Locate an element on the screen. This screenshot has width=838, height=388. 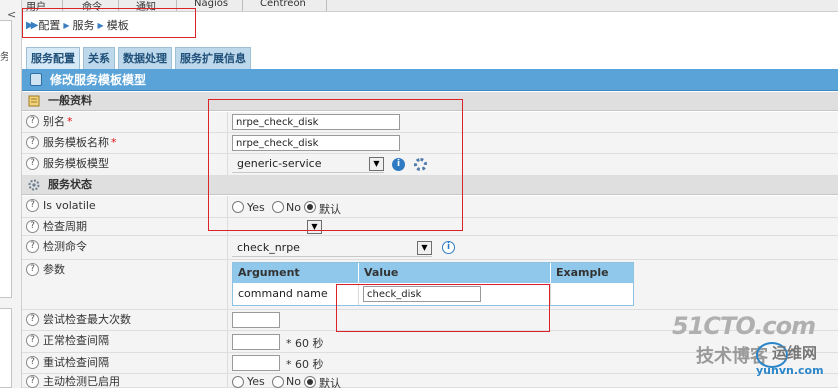
active-checks-label-cell: ? 主动检测已启用 is located at coordinates (125, 381).